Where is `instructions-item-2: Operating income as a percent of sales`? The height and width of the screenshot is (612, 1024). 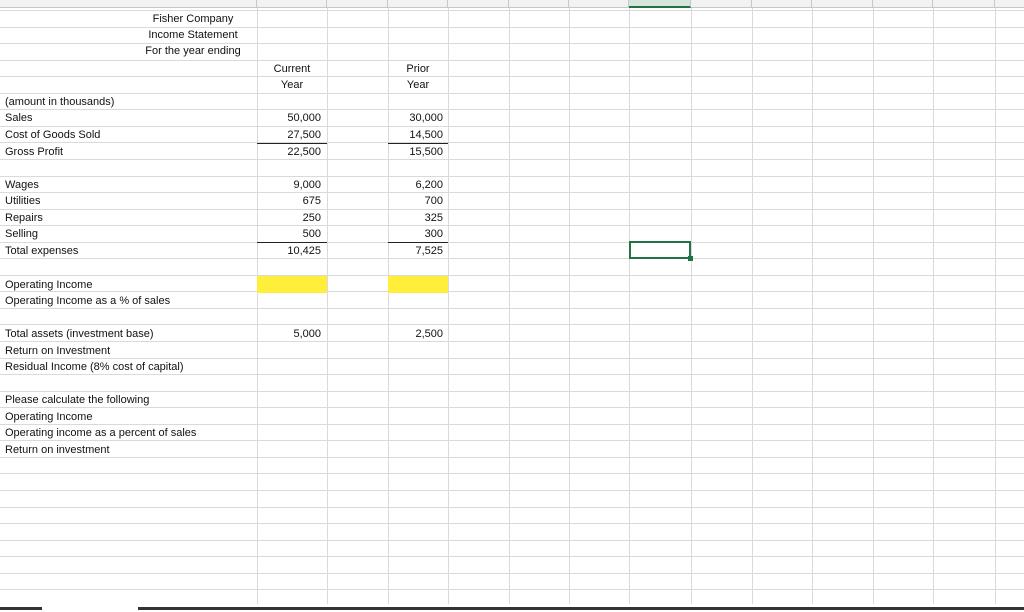
instructions-item-2: Operating income as a percent of sales is located at coordinates (101, 433).